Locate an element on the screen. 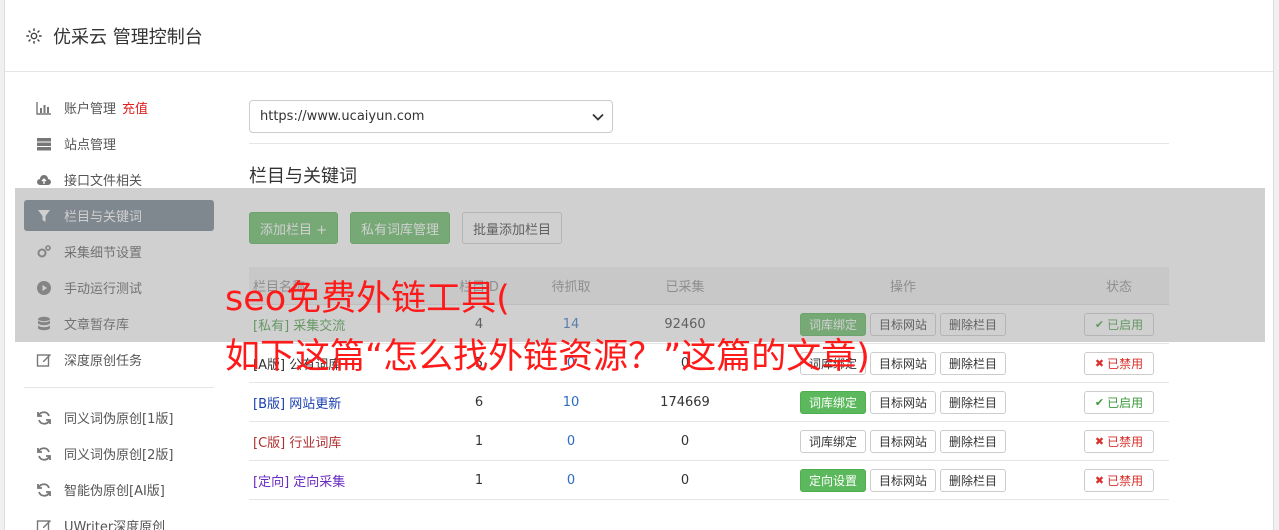 The image size is (1279, 530). row-name-link: 定向采集 is located at coordinates (319, 482).